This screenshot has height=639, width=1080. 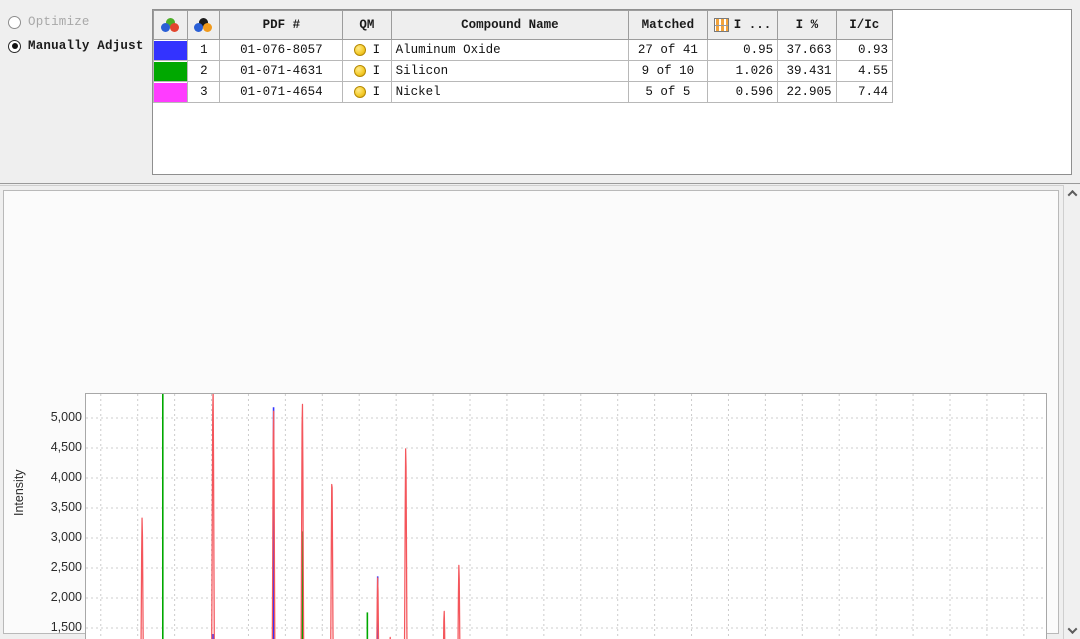 I want to click on phase-scale-cell: 1.026, so click(x=742, y=71).